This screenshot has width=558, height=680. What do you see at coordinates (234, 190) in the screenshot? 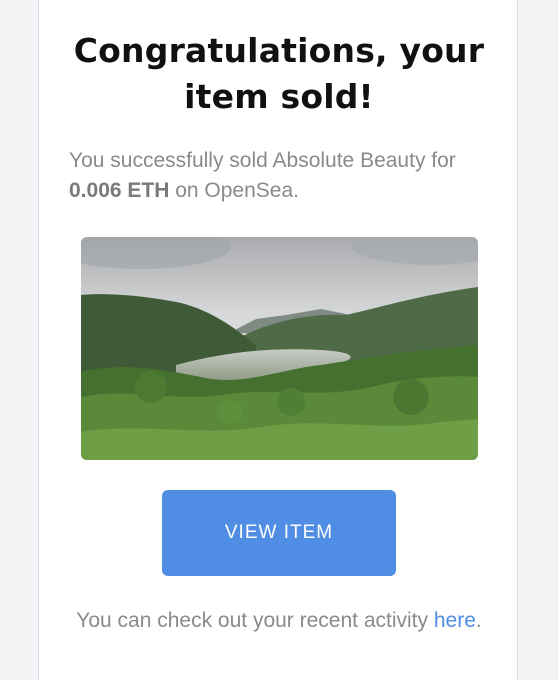
I see `summary-suffix: on OpenSea.` at bounding box center [234, 190].